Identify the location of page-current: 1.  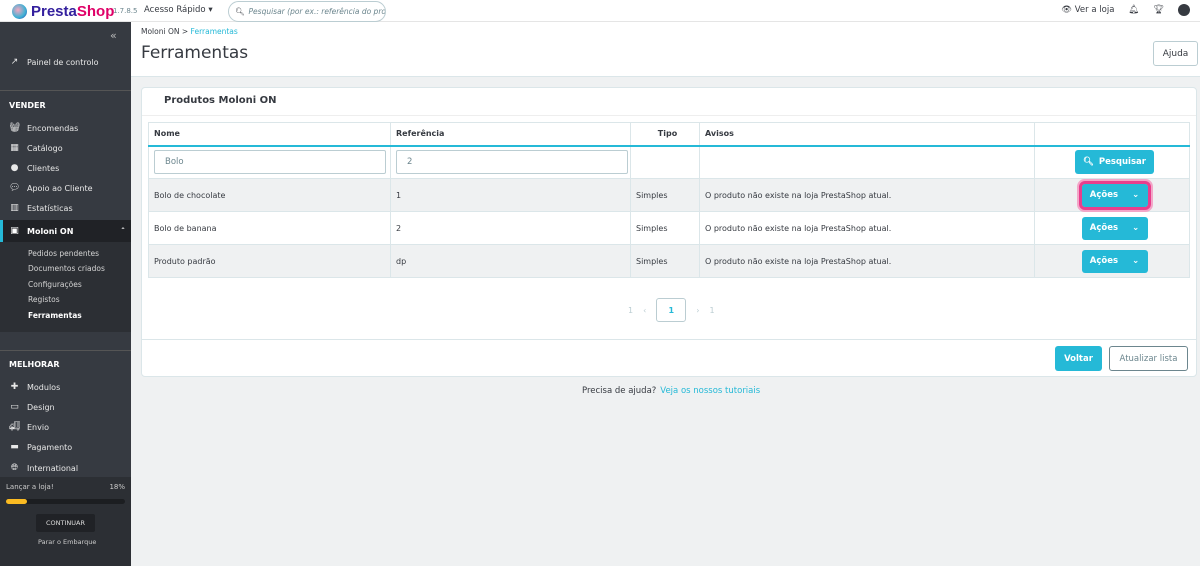
(671, 310).